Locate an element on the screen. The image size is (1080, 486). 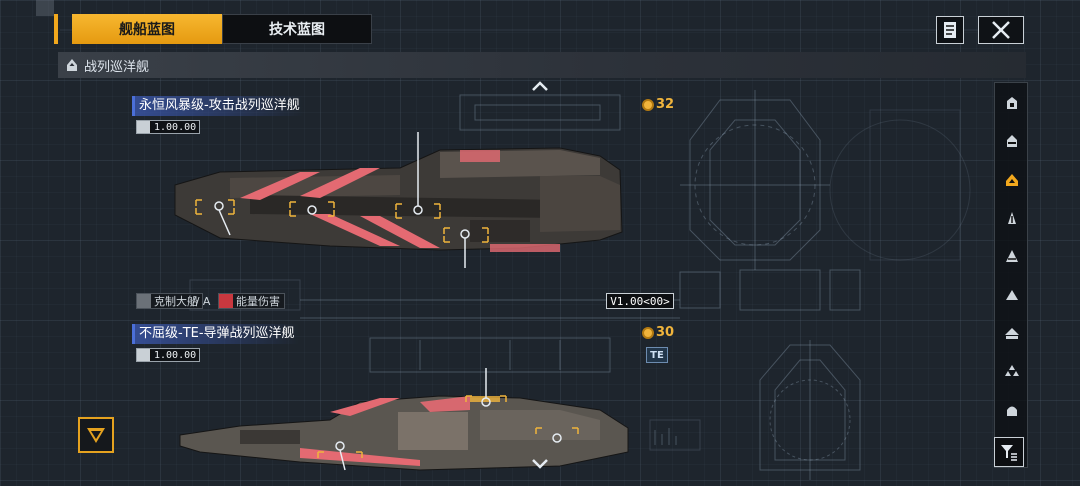
close-icon is located at coordinates (1001, 30).